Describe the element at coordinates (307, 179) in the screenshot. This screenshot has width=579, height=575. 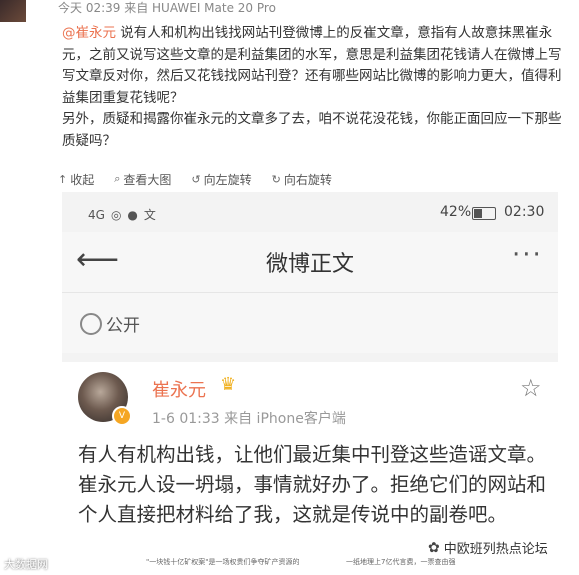
I see `rotate-right-label: 向右旋转` at that location.